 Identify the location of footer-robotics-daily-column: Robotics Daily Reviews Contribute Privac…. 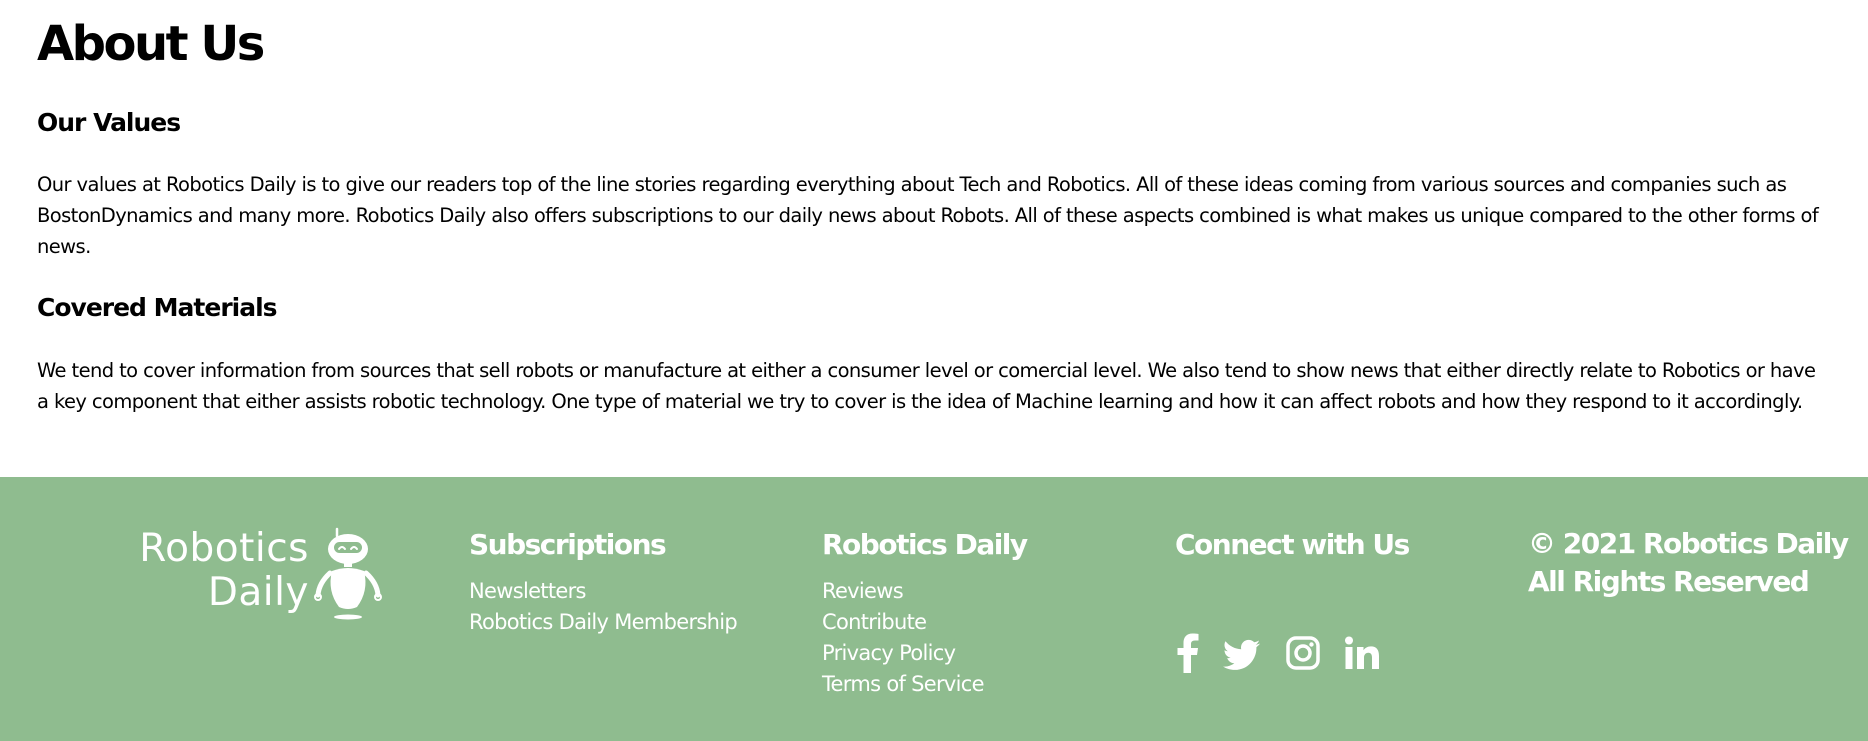
(925, 612).